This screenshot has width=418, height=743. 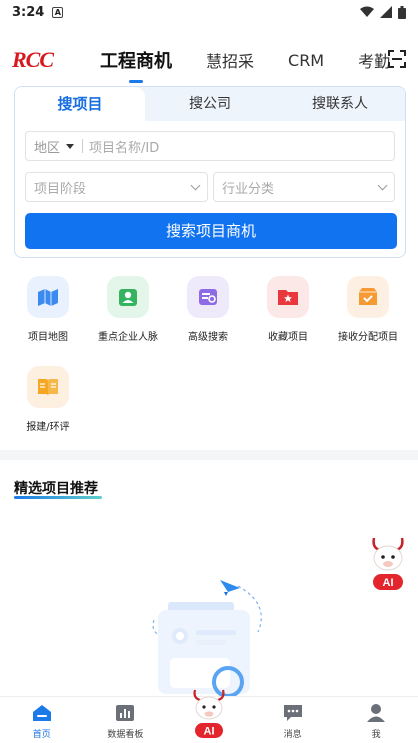 What do you see at coordinates (306, 60) in the screenshot?
I see `tab-crm: CRM` at bounding box center [306, 60].